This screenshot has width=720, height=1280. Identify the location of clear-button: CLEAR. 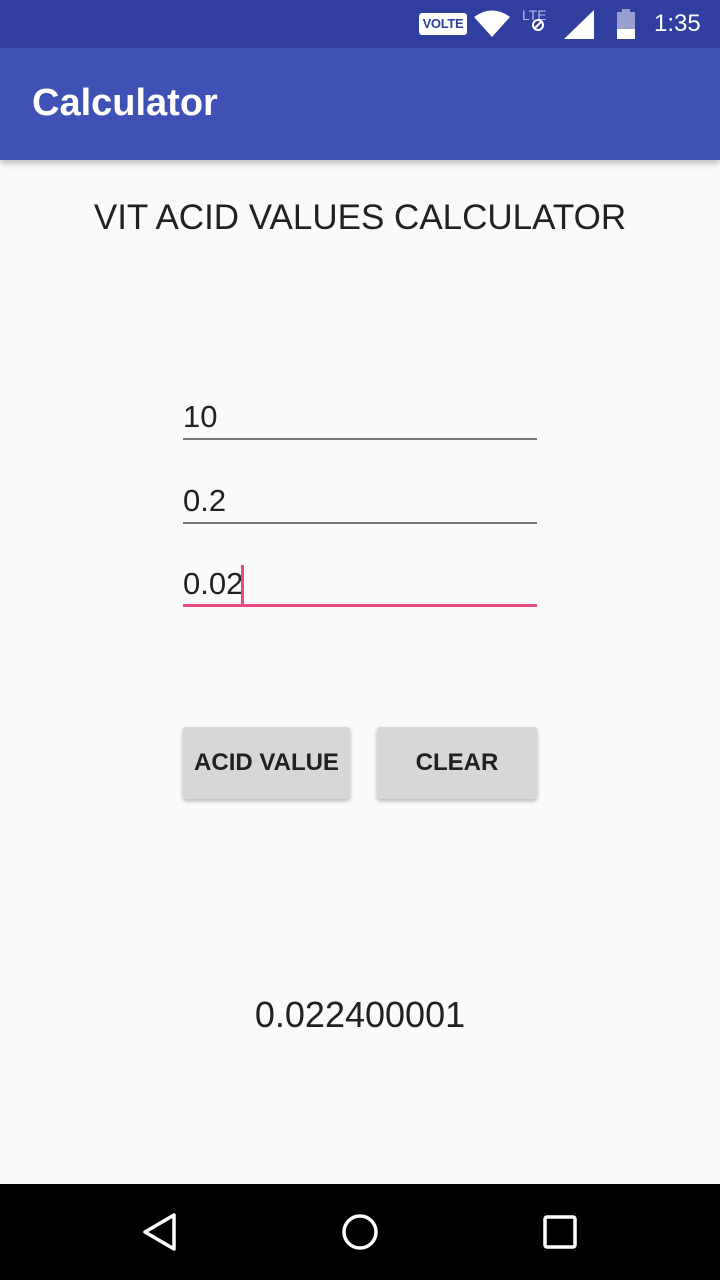
(457, 763).